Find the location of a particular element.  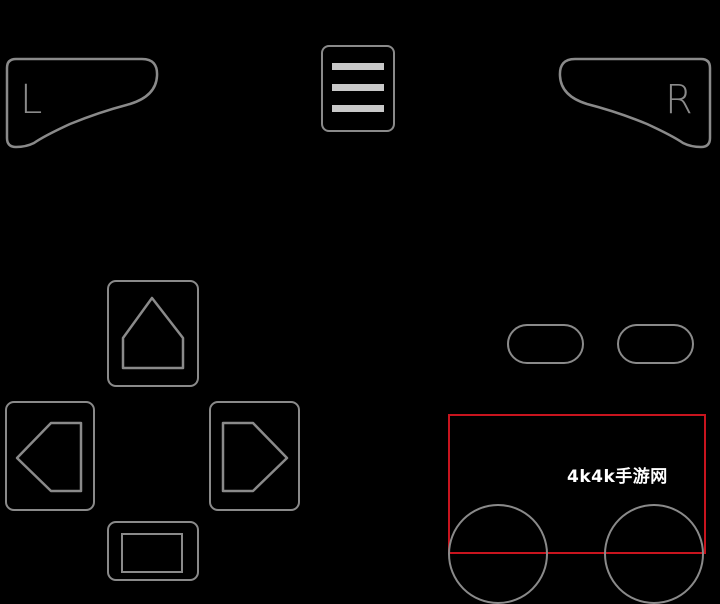

start-button is located at coordinates (655, 344).